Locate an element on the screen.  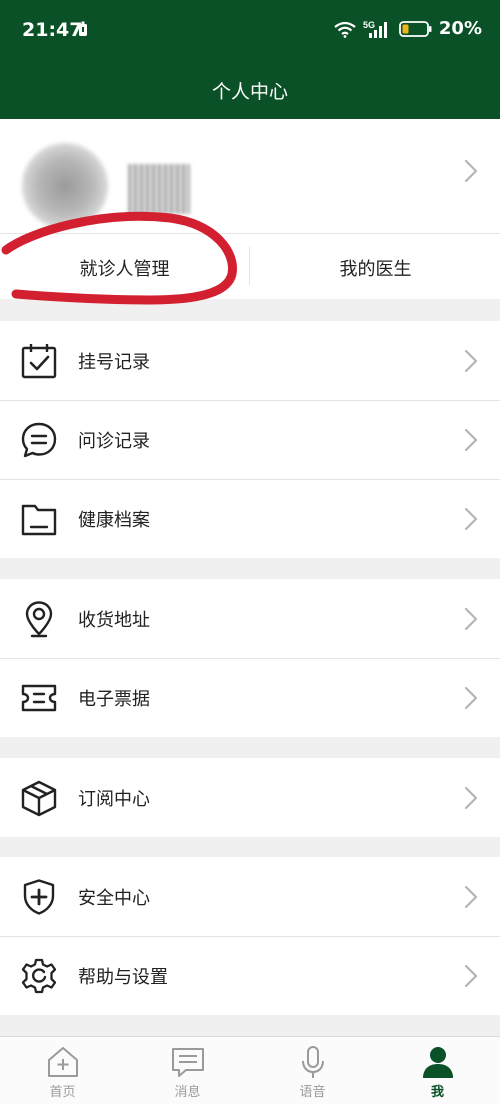
tab-messages: 消息 is located at coordinates (187, 1070).